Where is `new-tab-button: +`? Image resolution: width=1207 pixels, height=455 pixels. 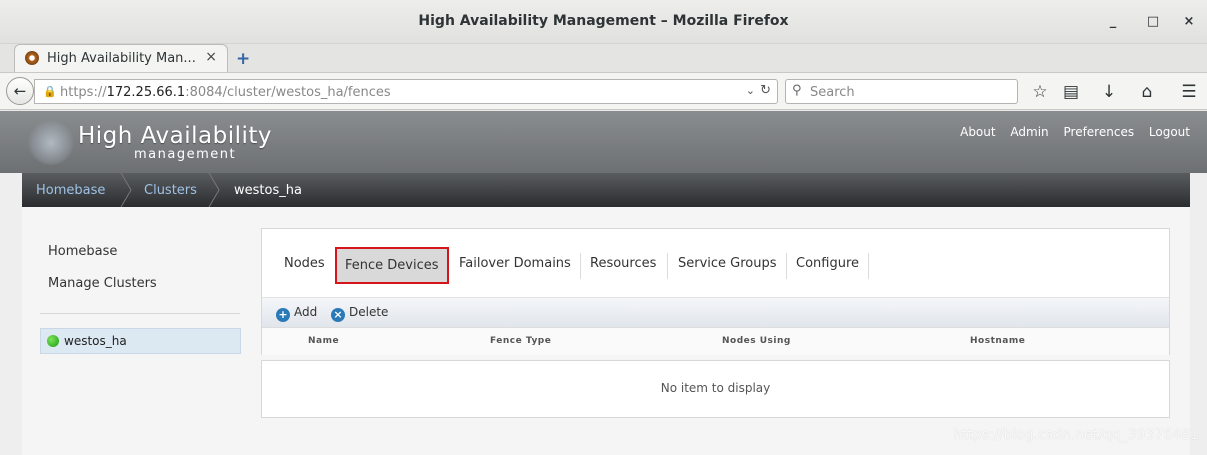 new-tab-button: + is located at coordinates (243, 59).